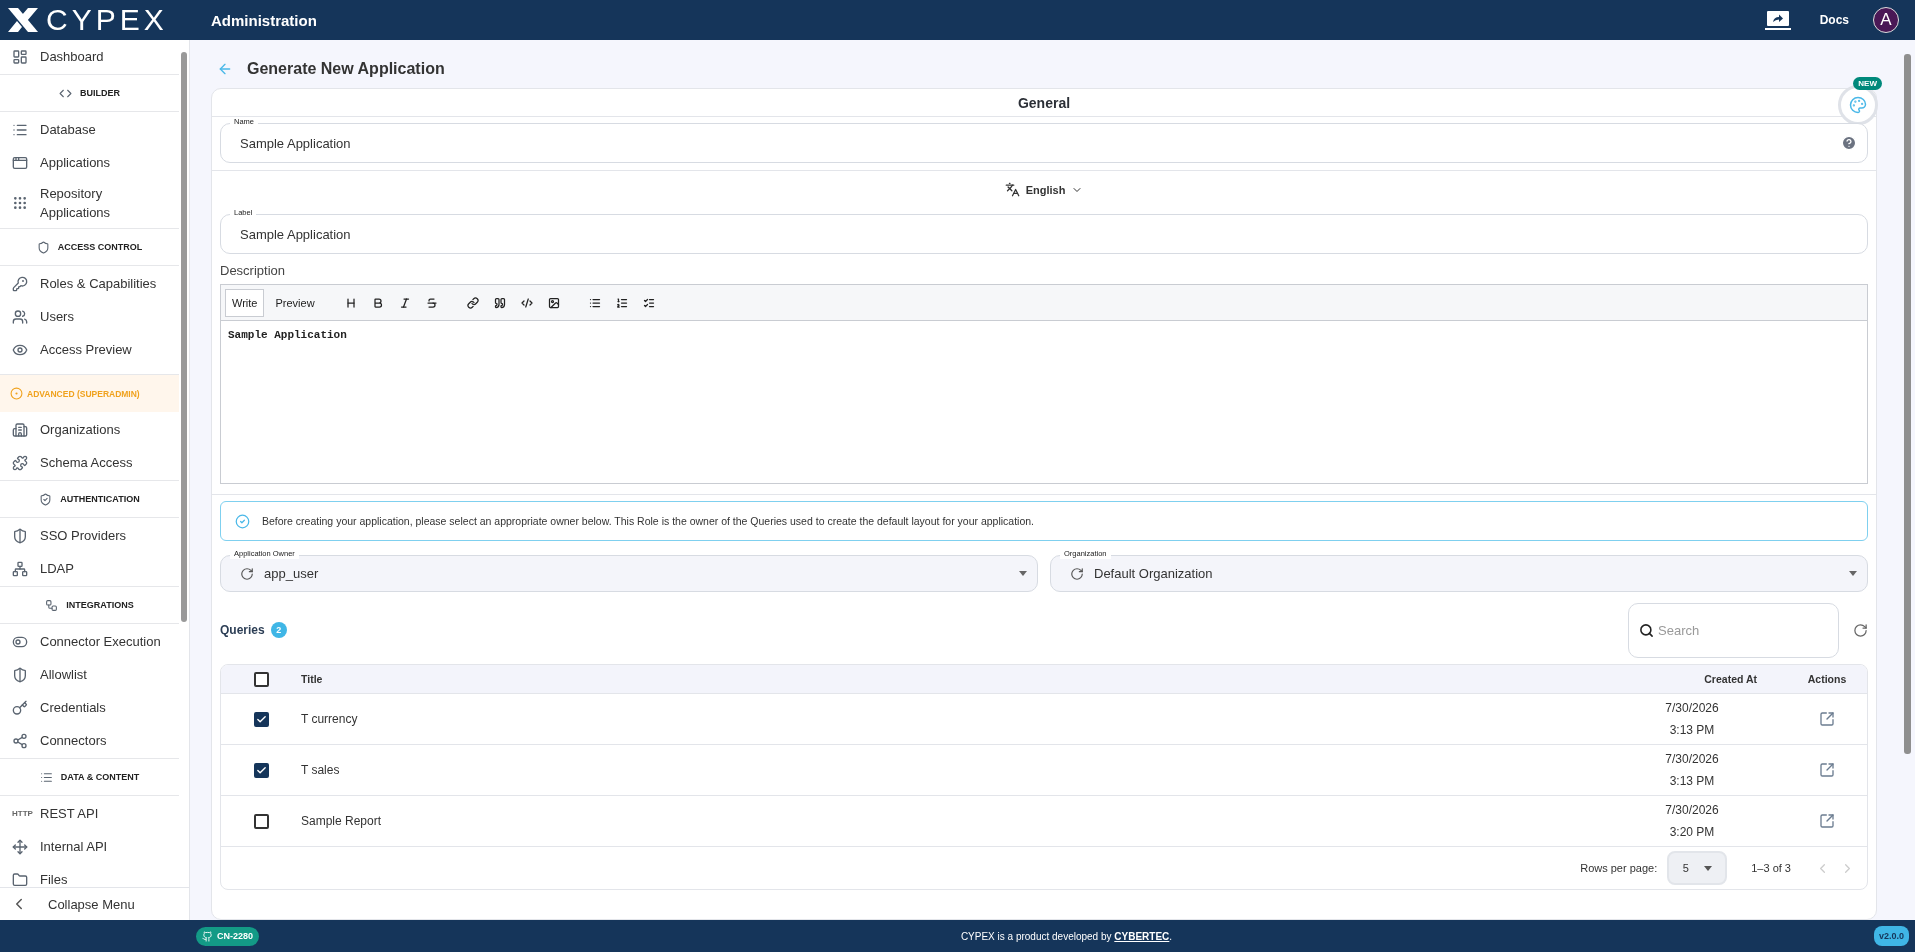 This screenshot has width=1915, height=952. Describe the element at coordinates (242, 630) in the screenshot. I see `queries-title: Queries` at that location.